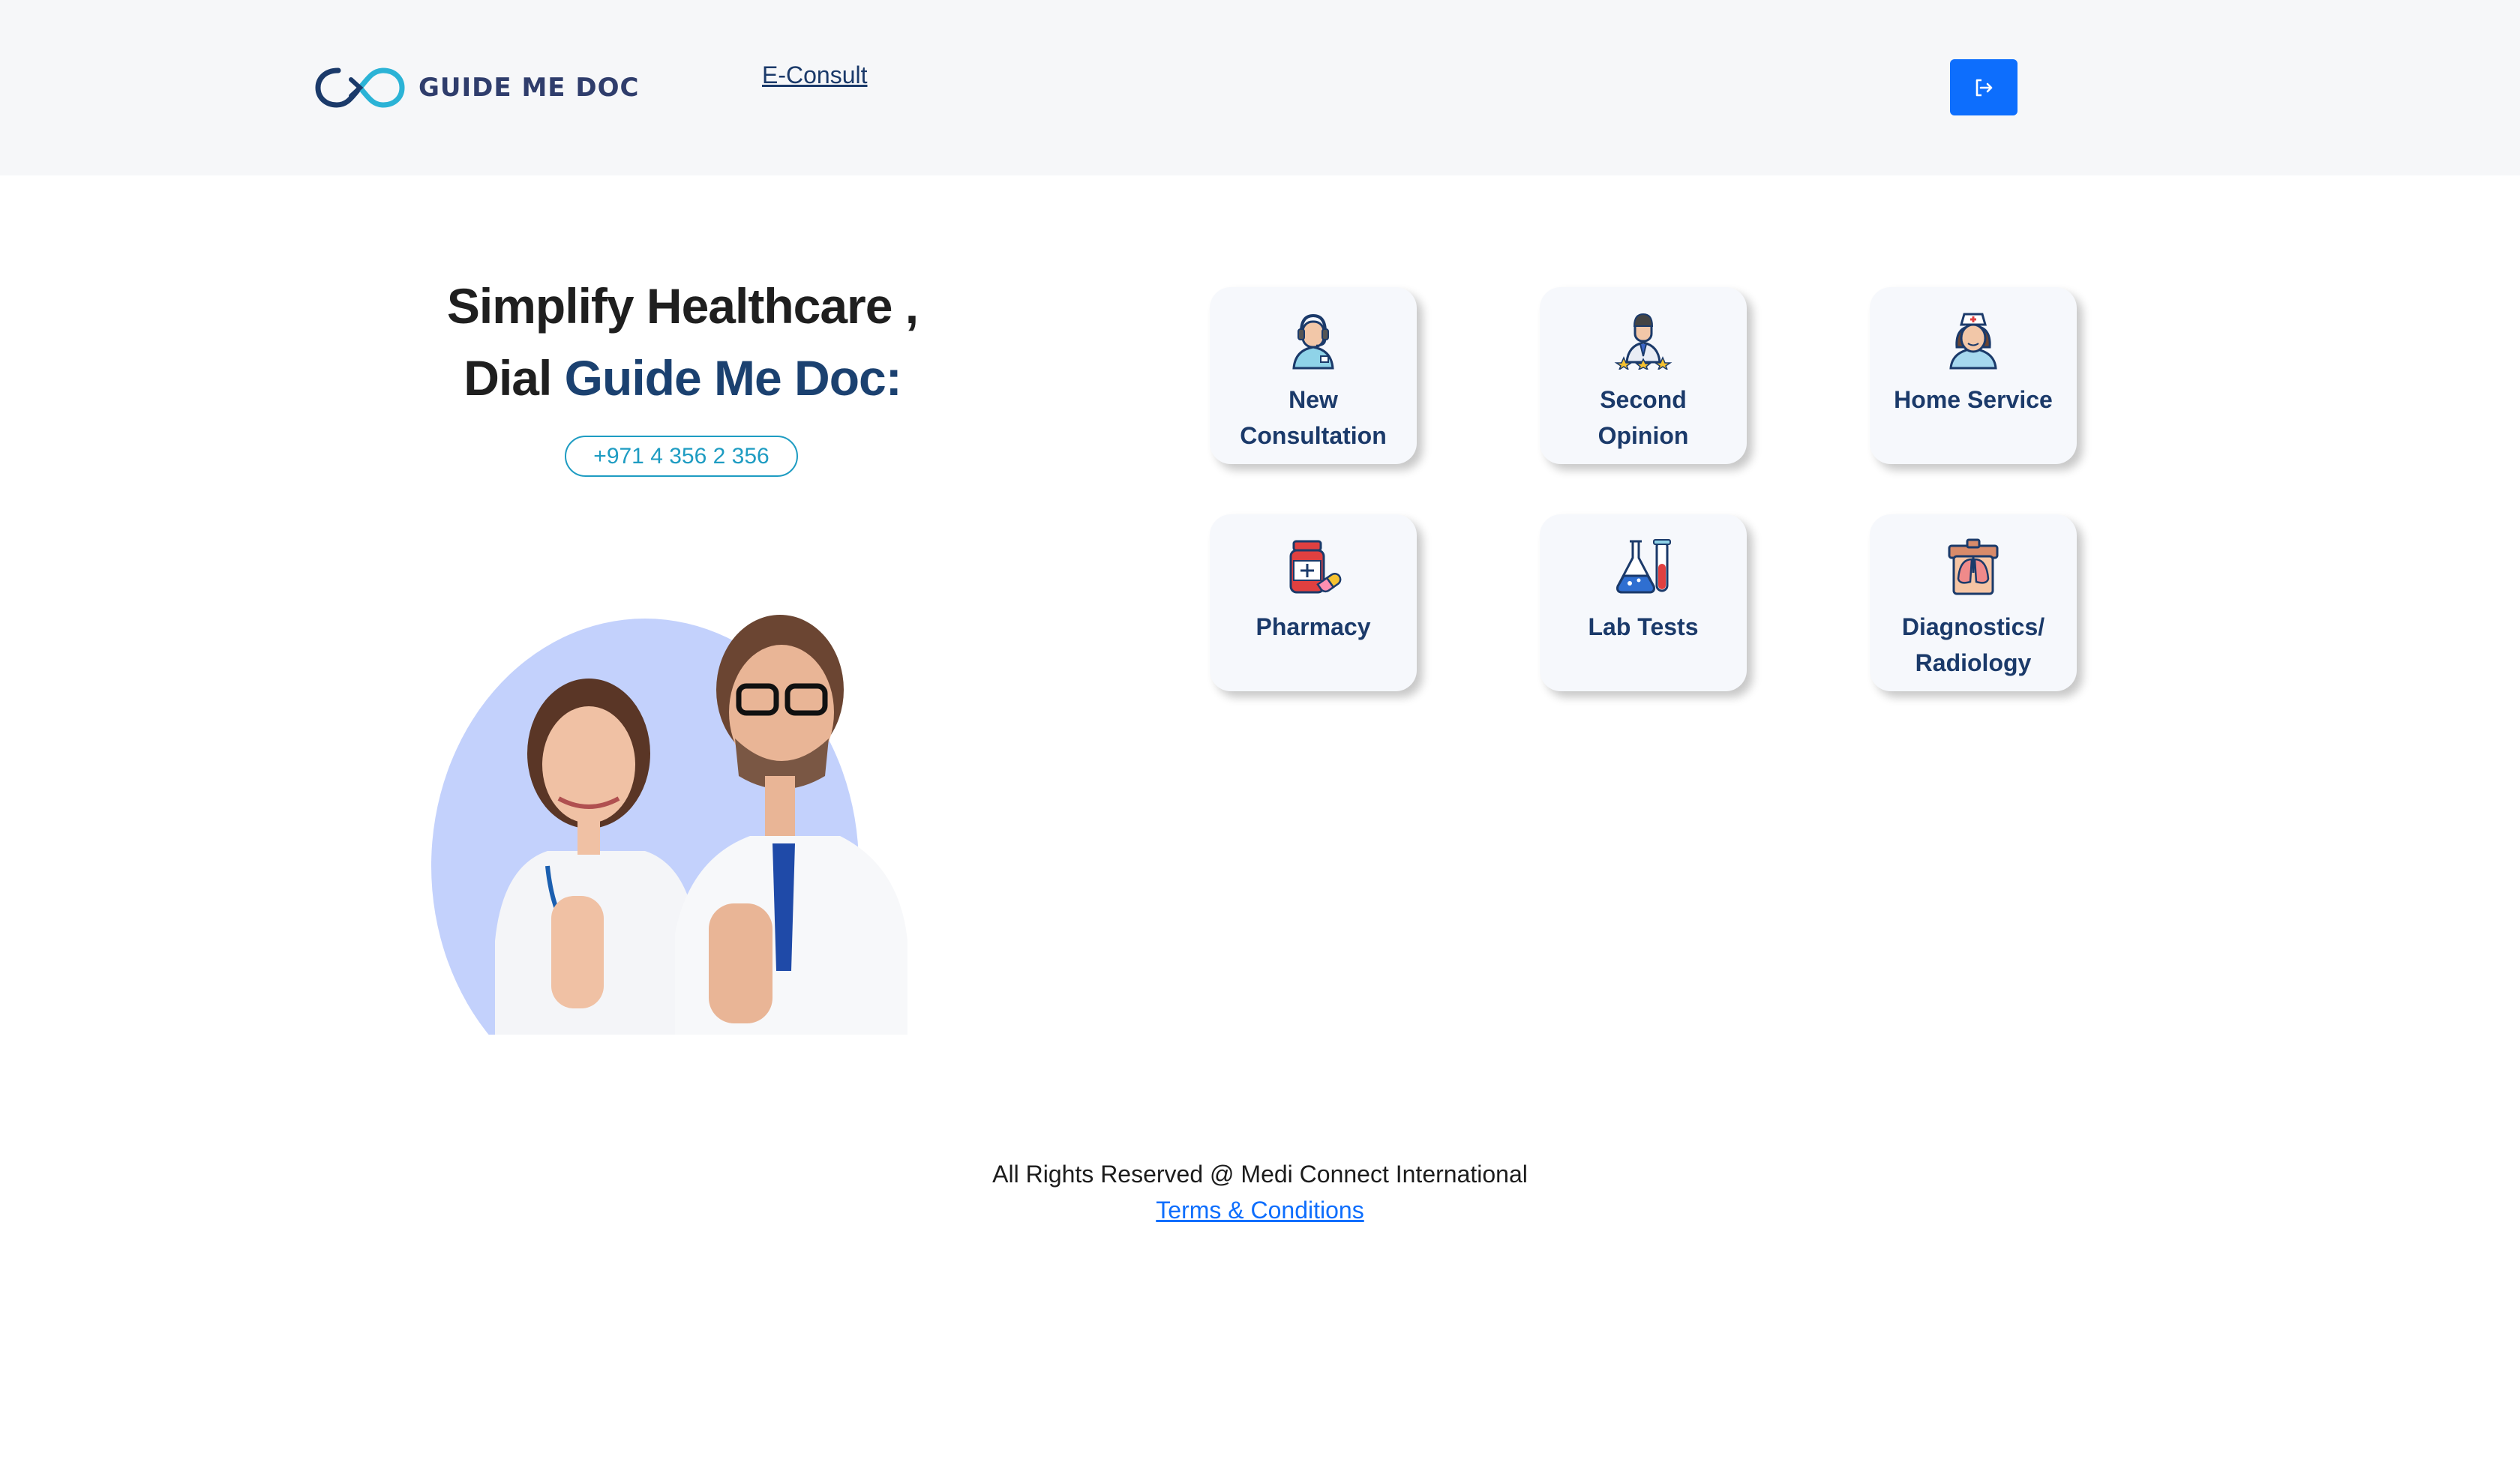  Describe the element at coordinates (1973, 566) in the screenshot. I see `lungs-xray-icon` at that location.